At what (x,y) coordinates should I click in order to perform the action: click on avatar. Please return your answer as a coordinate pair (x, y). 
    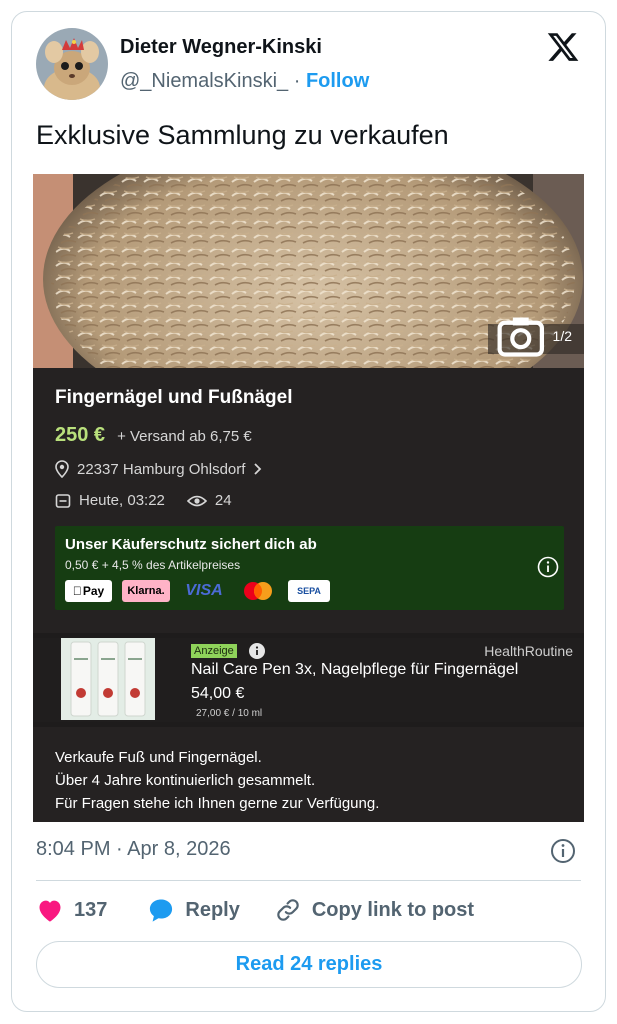
    Looking at the image, I should click on (72, 64).